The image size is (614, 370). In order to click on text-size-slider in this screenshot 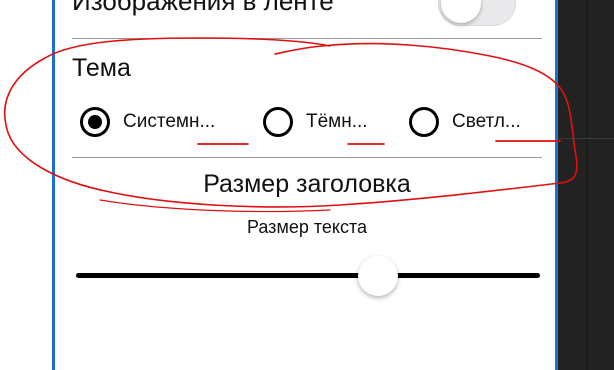, I will do `click(308, 276)`.